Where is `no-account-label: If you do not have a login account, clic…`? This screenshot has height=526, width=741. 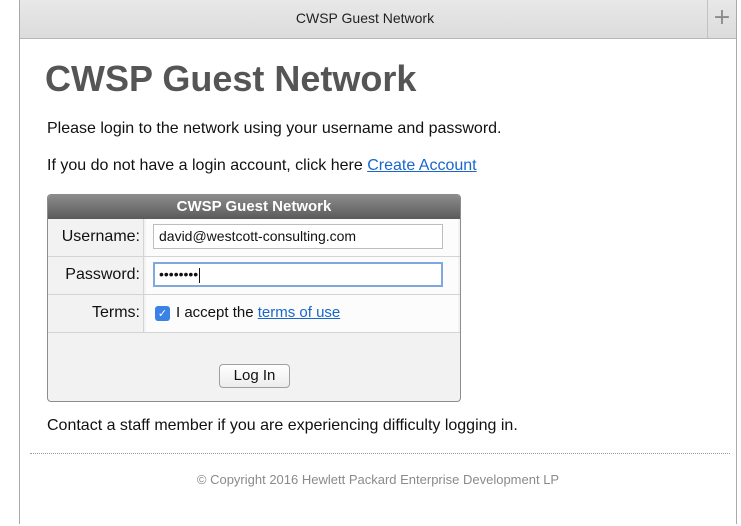 no-account-label: If you do not have a login account, clic… is located at coordinates (207, 165).